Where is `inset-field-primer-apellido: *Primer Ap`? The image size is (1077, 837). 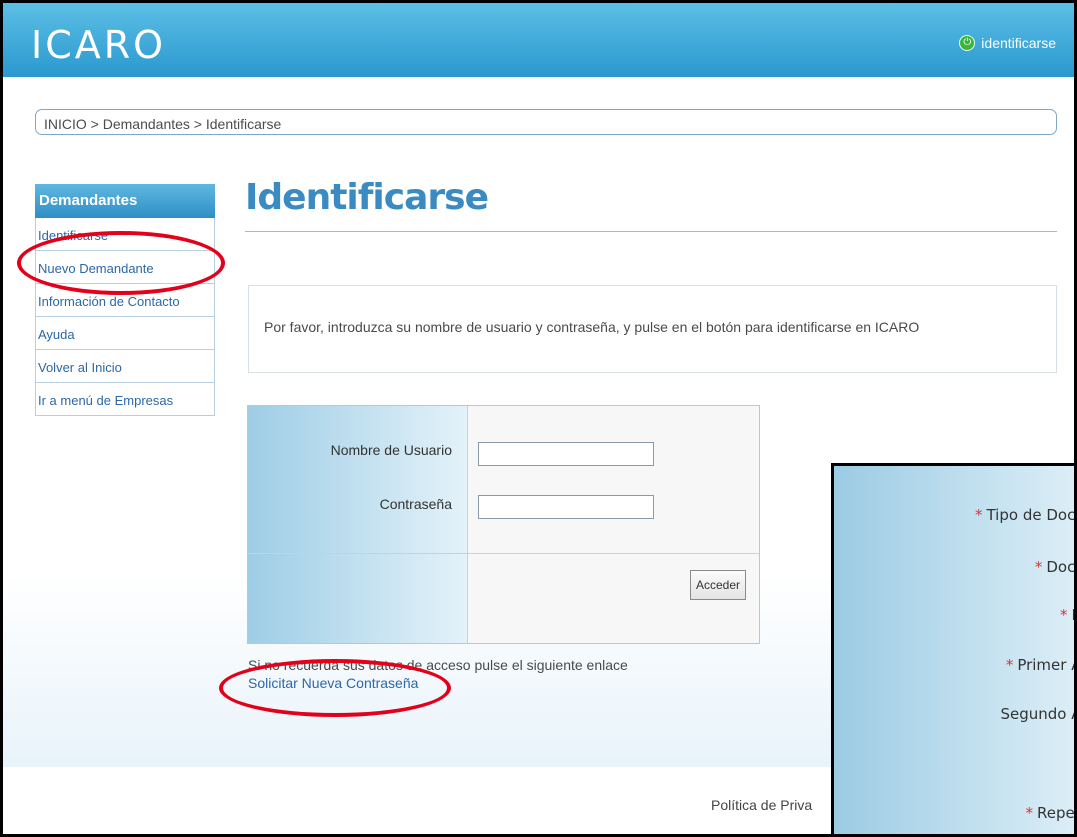 inset-field-primer-apellido: *Primer Ap is located at coordinates (1039, 665).